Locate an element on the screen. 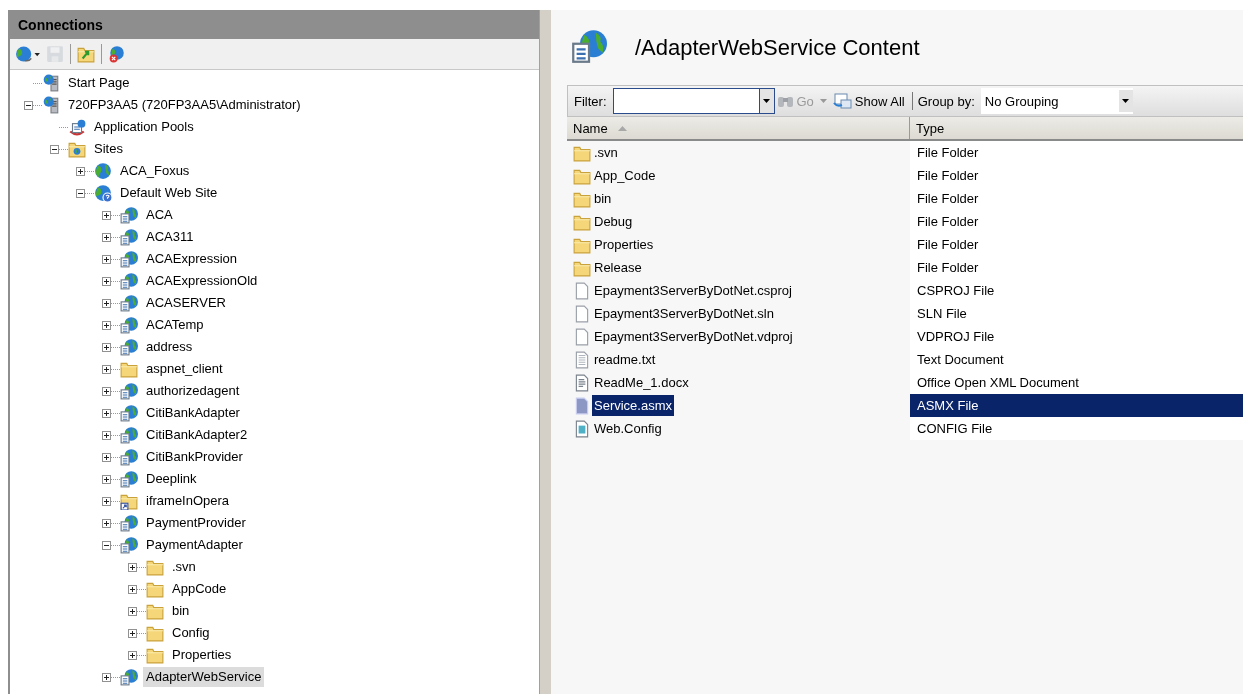 The image size is (1243, 694). tree-item: CitiBankAdapter is located at coordinates (193, 413).